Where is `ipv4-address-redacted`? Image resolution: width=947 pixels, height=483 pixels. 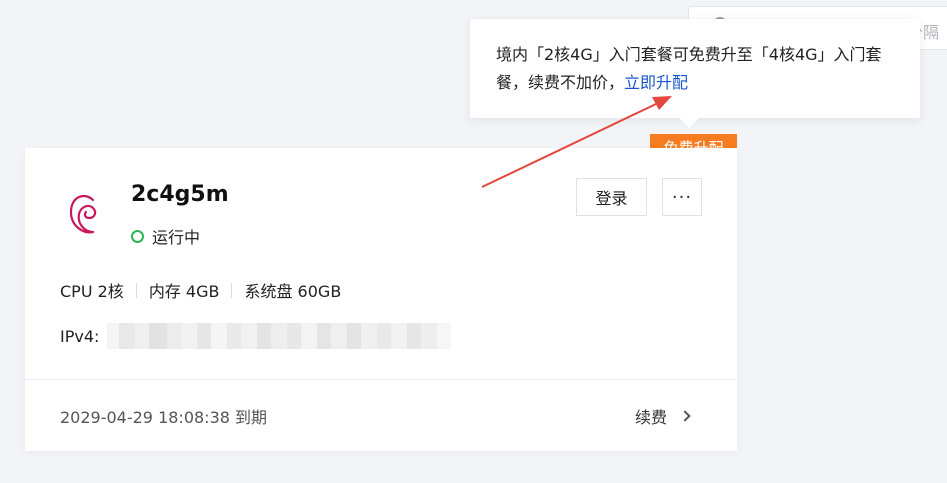 ipv4-address-redacted is located at coordinates (279, 336).